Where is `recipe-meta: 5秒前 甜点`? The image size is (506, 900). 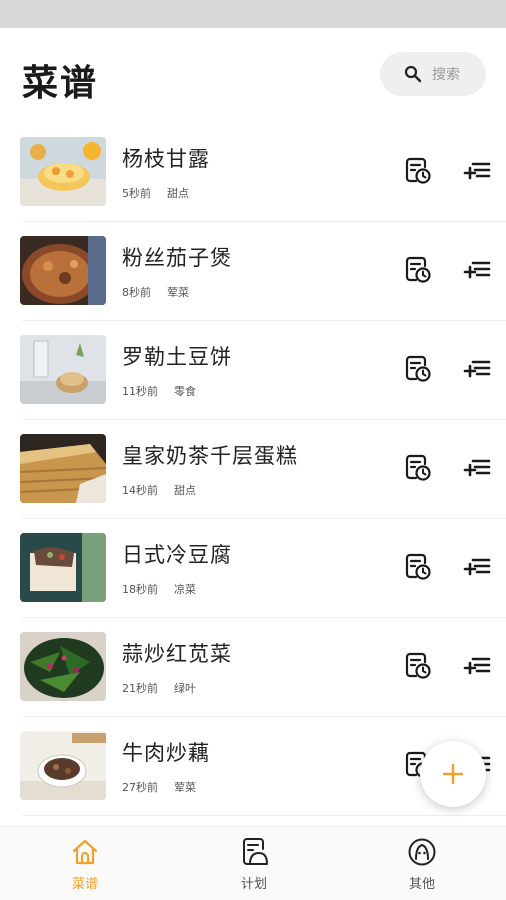
recipe-meta: 5秒前 甜点 is located at coordinates (155, 193).